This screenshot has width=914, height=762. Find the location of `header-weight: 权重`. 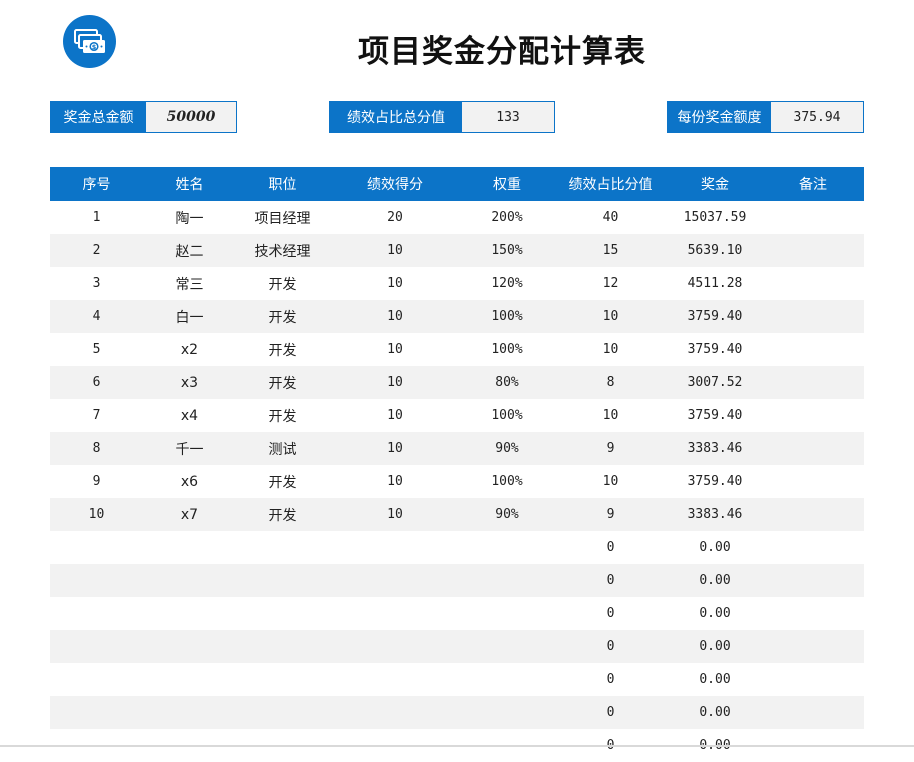

header-weight: 权重 is located at coordinates (507, 184).